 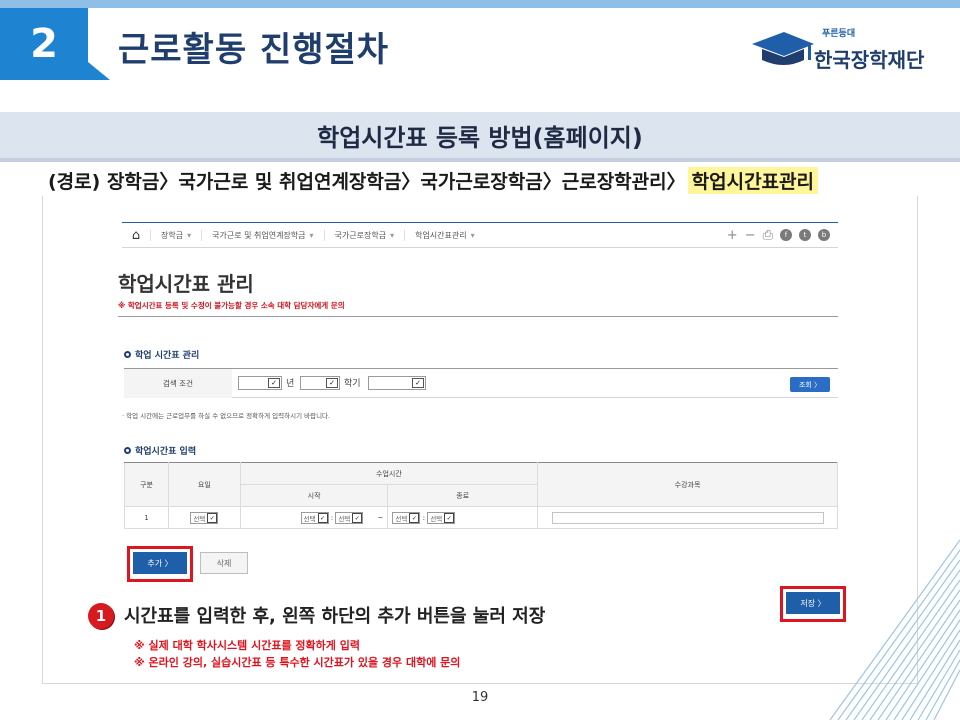 I want to click on print-icon: ⎙, so click(x=768, y=235).